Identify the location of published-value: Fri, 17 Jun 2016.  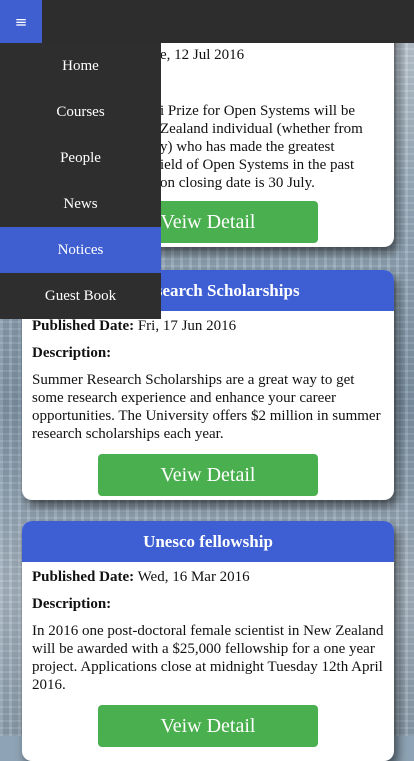
(187, 326).